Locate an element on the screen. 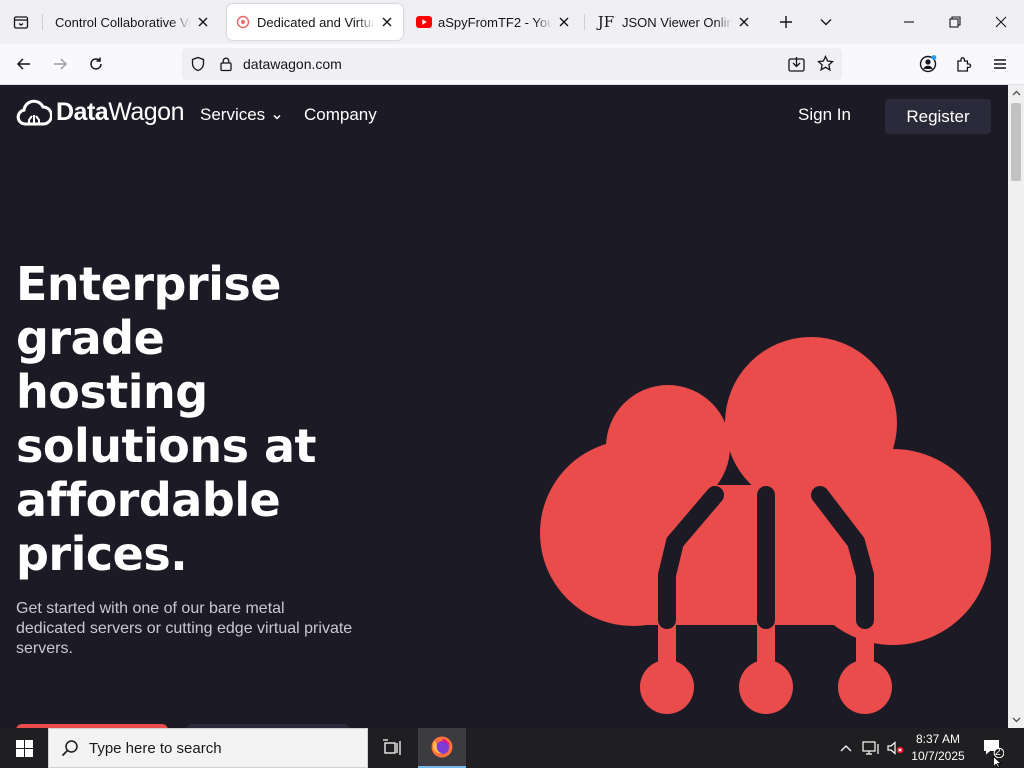  reload-button is located at coordinates (96, 64).